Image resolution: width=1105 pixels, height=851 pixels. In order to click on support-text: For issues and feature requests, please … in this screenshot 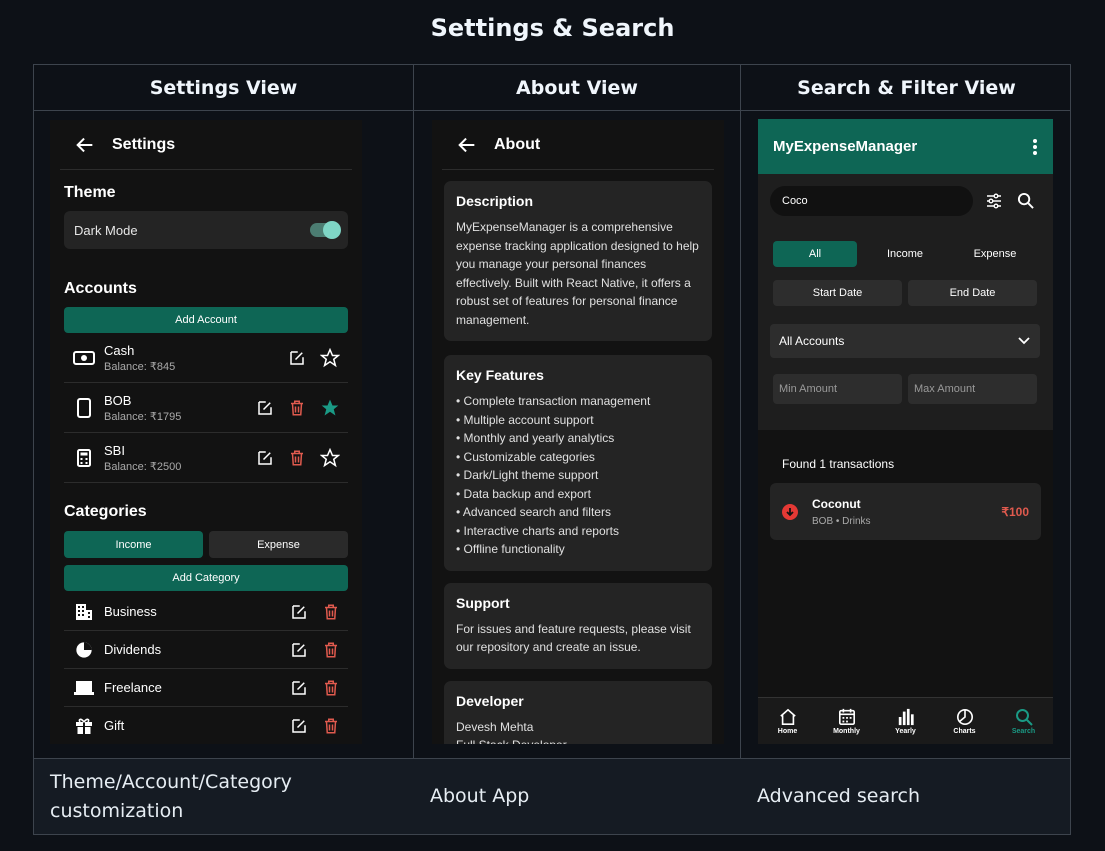, I will do `click(573, 638)`.